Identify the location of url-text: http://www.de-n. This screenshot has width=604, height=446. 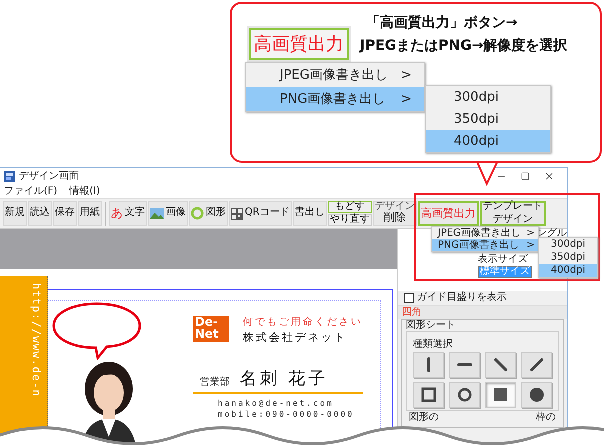
(36, 340).